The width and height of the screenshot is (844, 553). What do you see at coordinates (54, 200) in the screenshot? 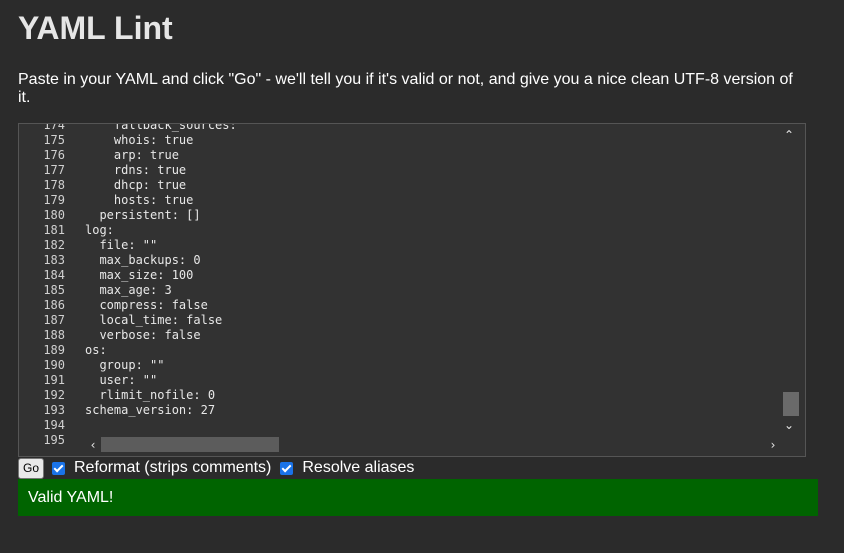
I see `line-number: 179` at bounding box center [54, 200].